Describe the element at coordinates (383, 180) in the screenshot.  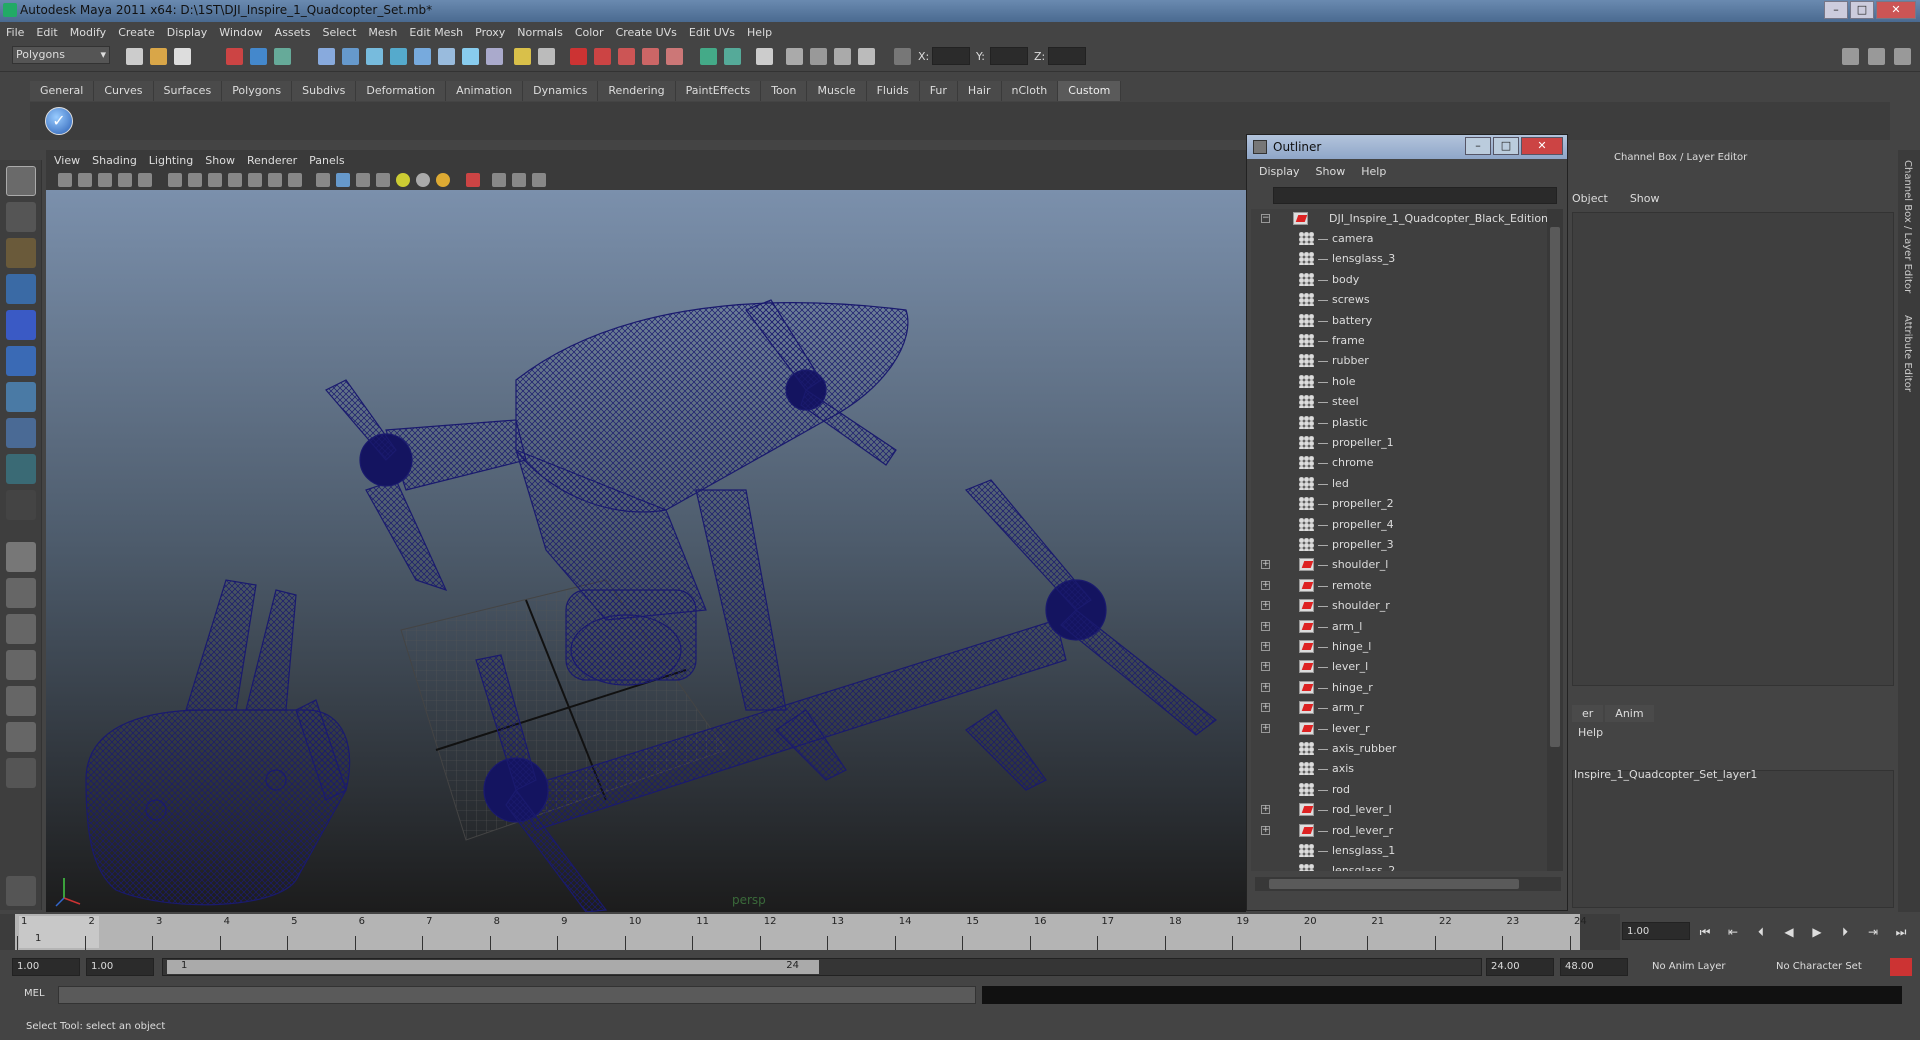
I see `textured-icon` at that location.